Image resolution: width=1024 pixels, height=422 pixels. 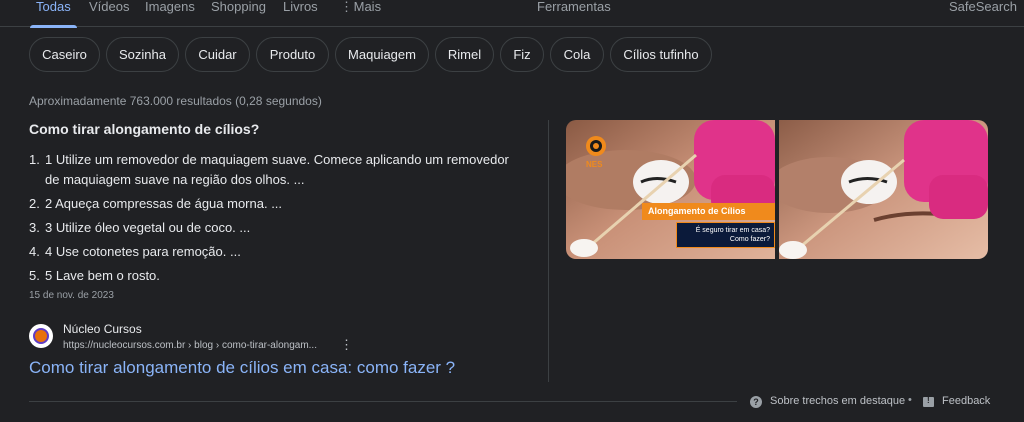 What do you see at coordinates (300, 13) in the screenshot?
I see `tab-livros: Livros` at bounding box center [300, 13].